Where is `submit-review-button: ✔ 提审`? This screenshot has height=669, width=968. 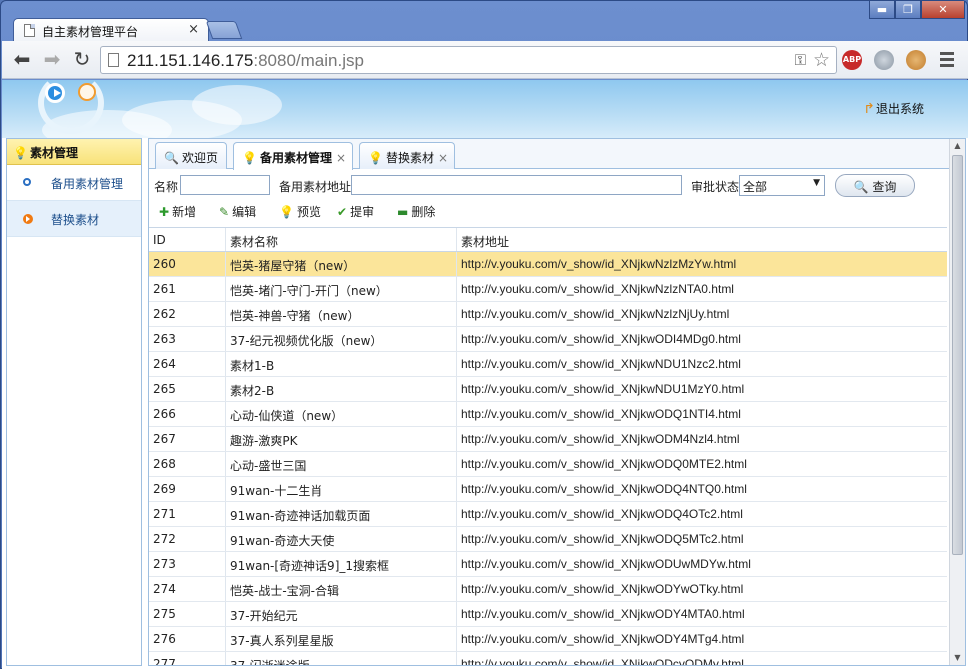 submit-review-button: ✔ 提审 is located at coordinates (355, 211).